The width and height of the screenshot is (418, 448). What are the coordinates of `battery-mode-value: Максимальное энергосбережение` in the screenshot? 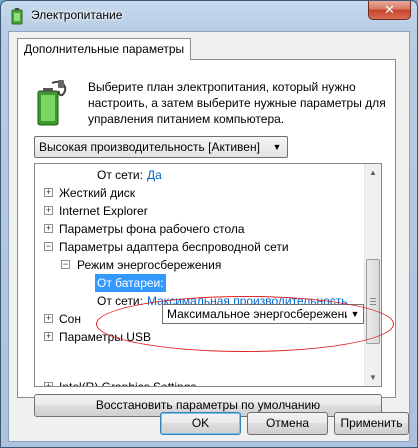 It's located at (262, 314).